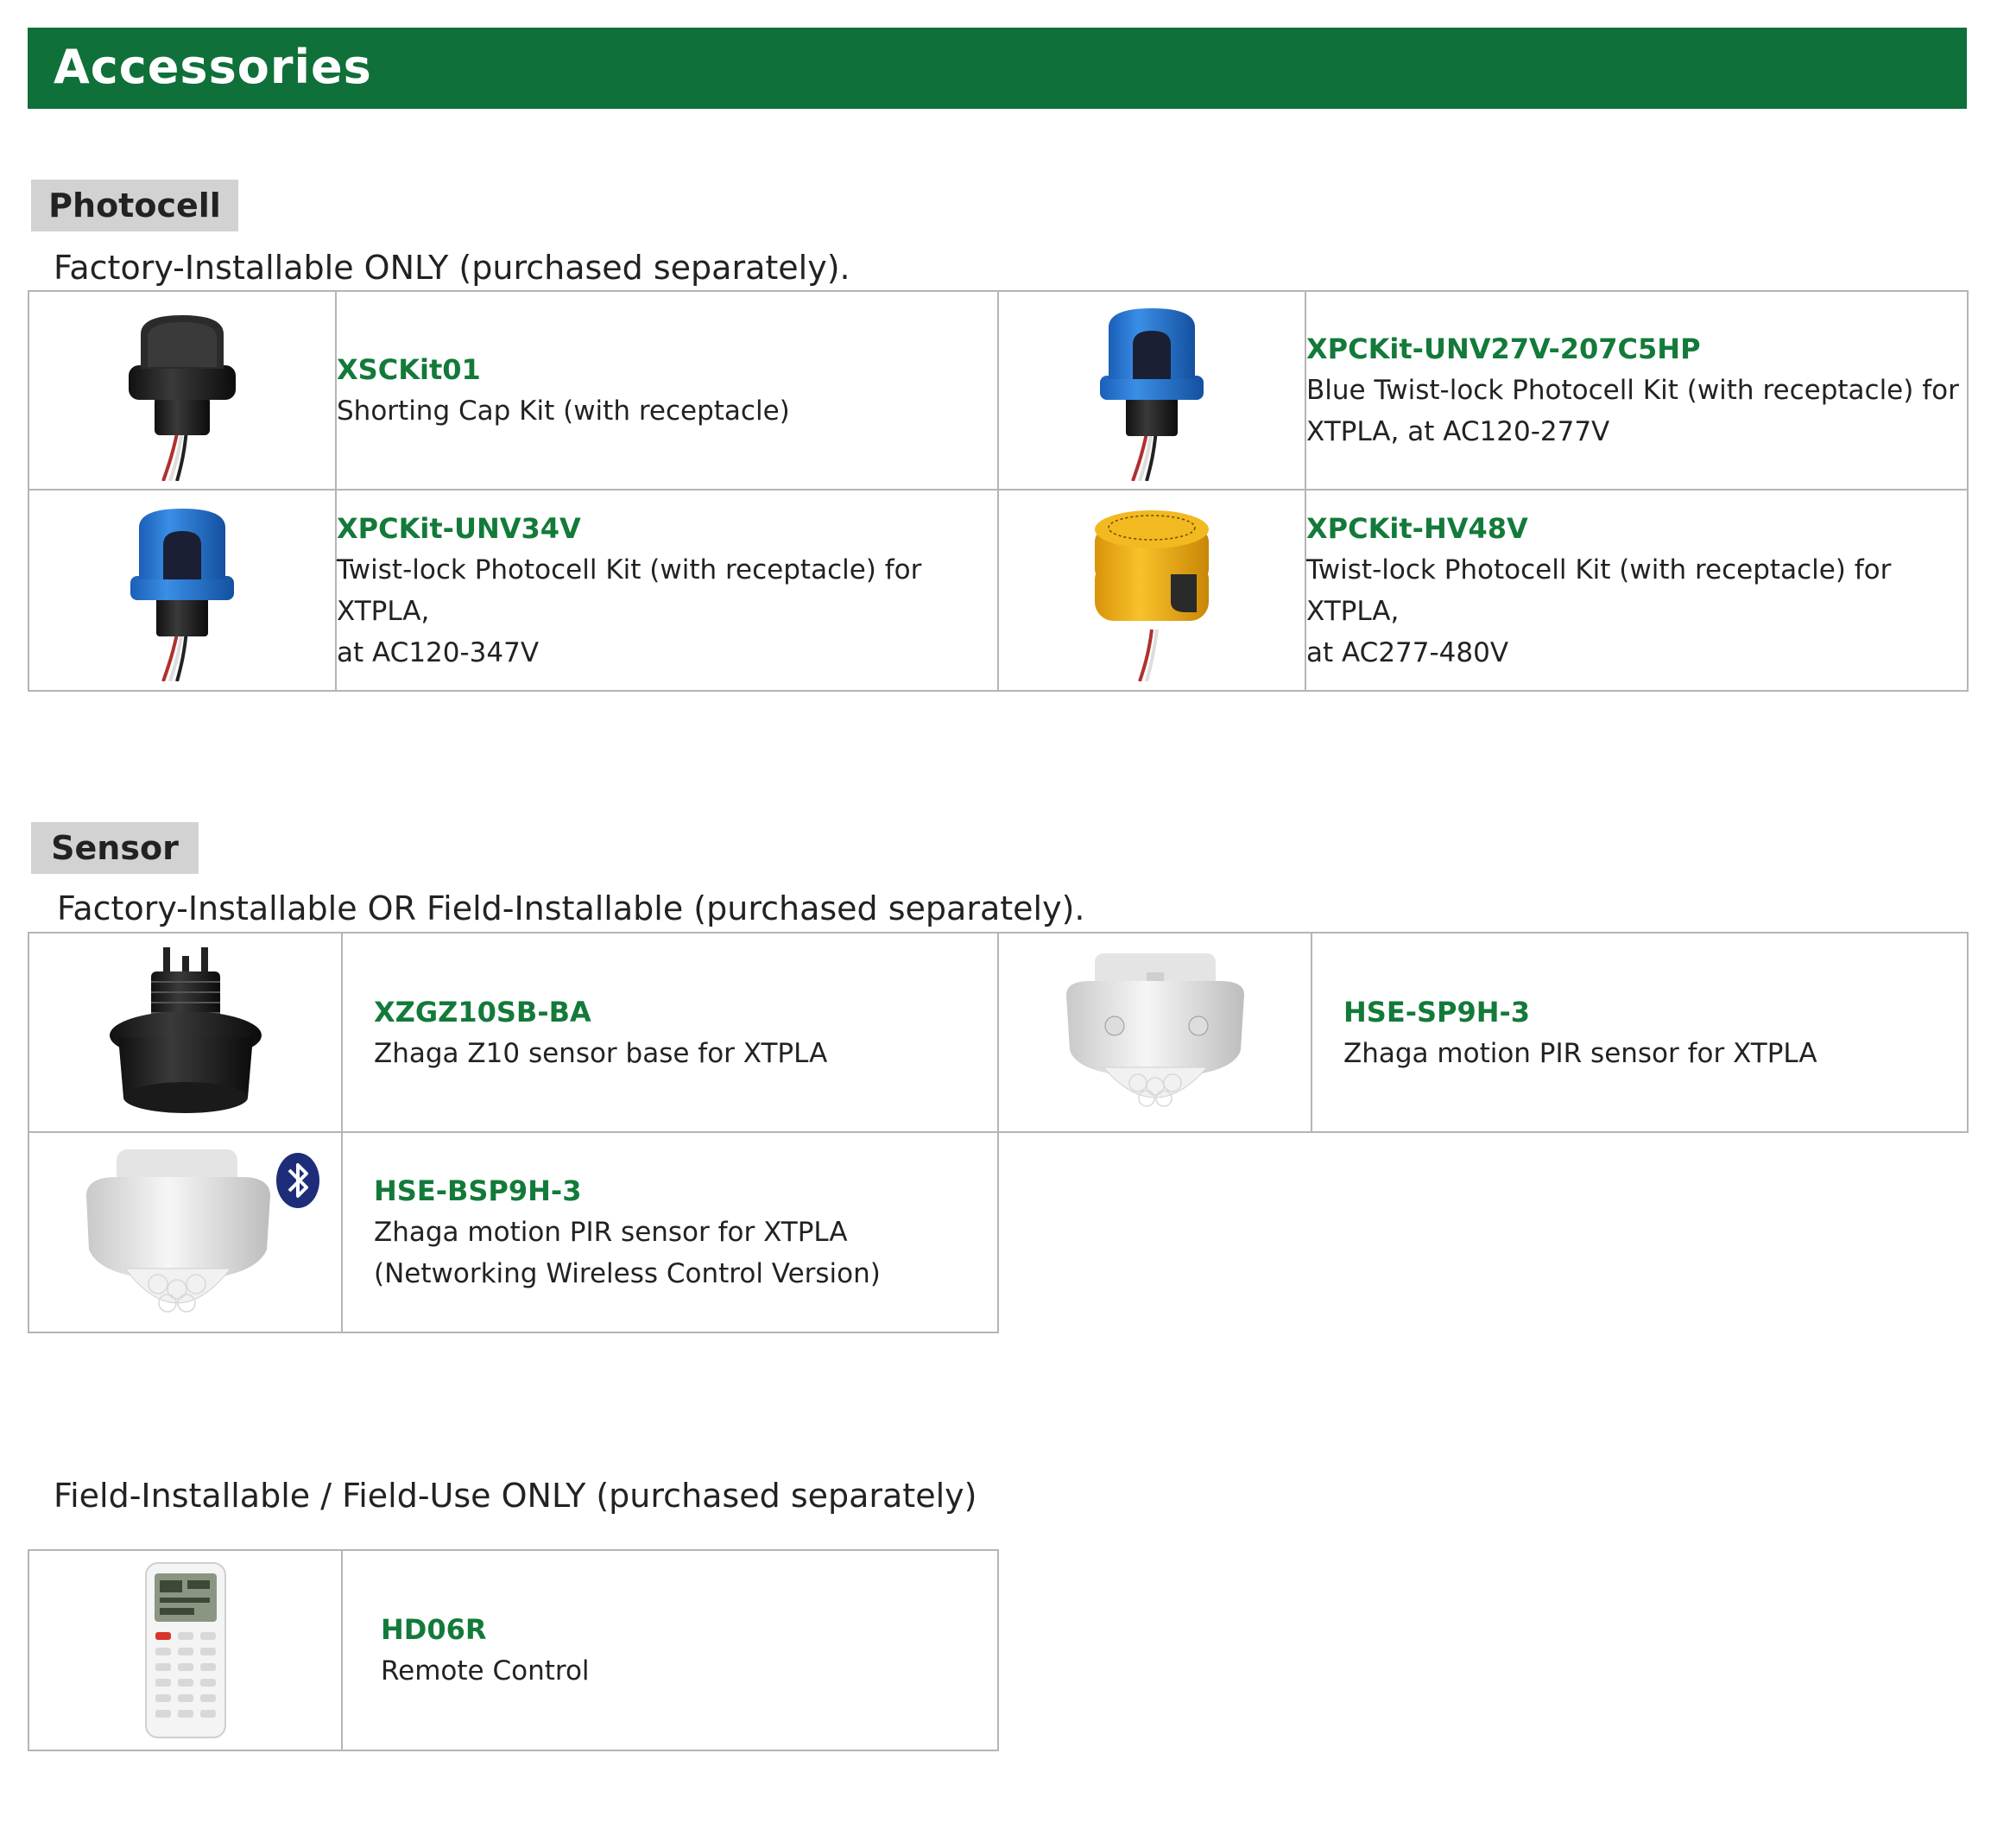 The image size is (1991, 1848). Describe the element at coordinates (1503, 348) in the screenshot. I see `product-code: XPCKit-UNV27V-207C5HP` at that location.